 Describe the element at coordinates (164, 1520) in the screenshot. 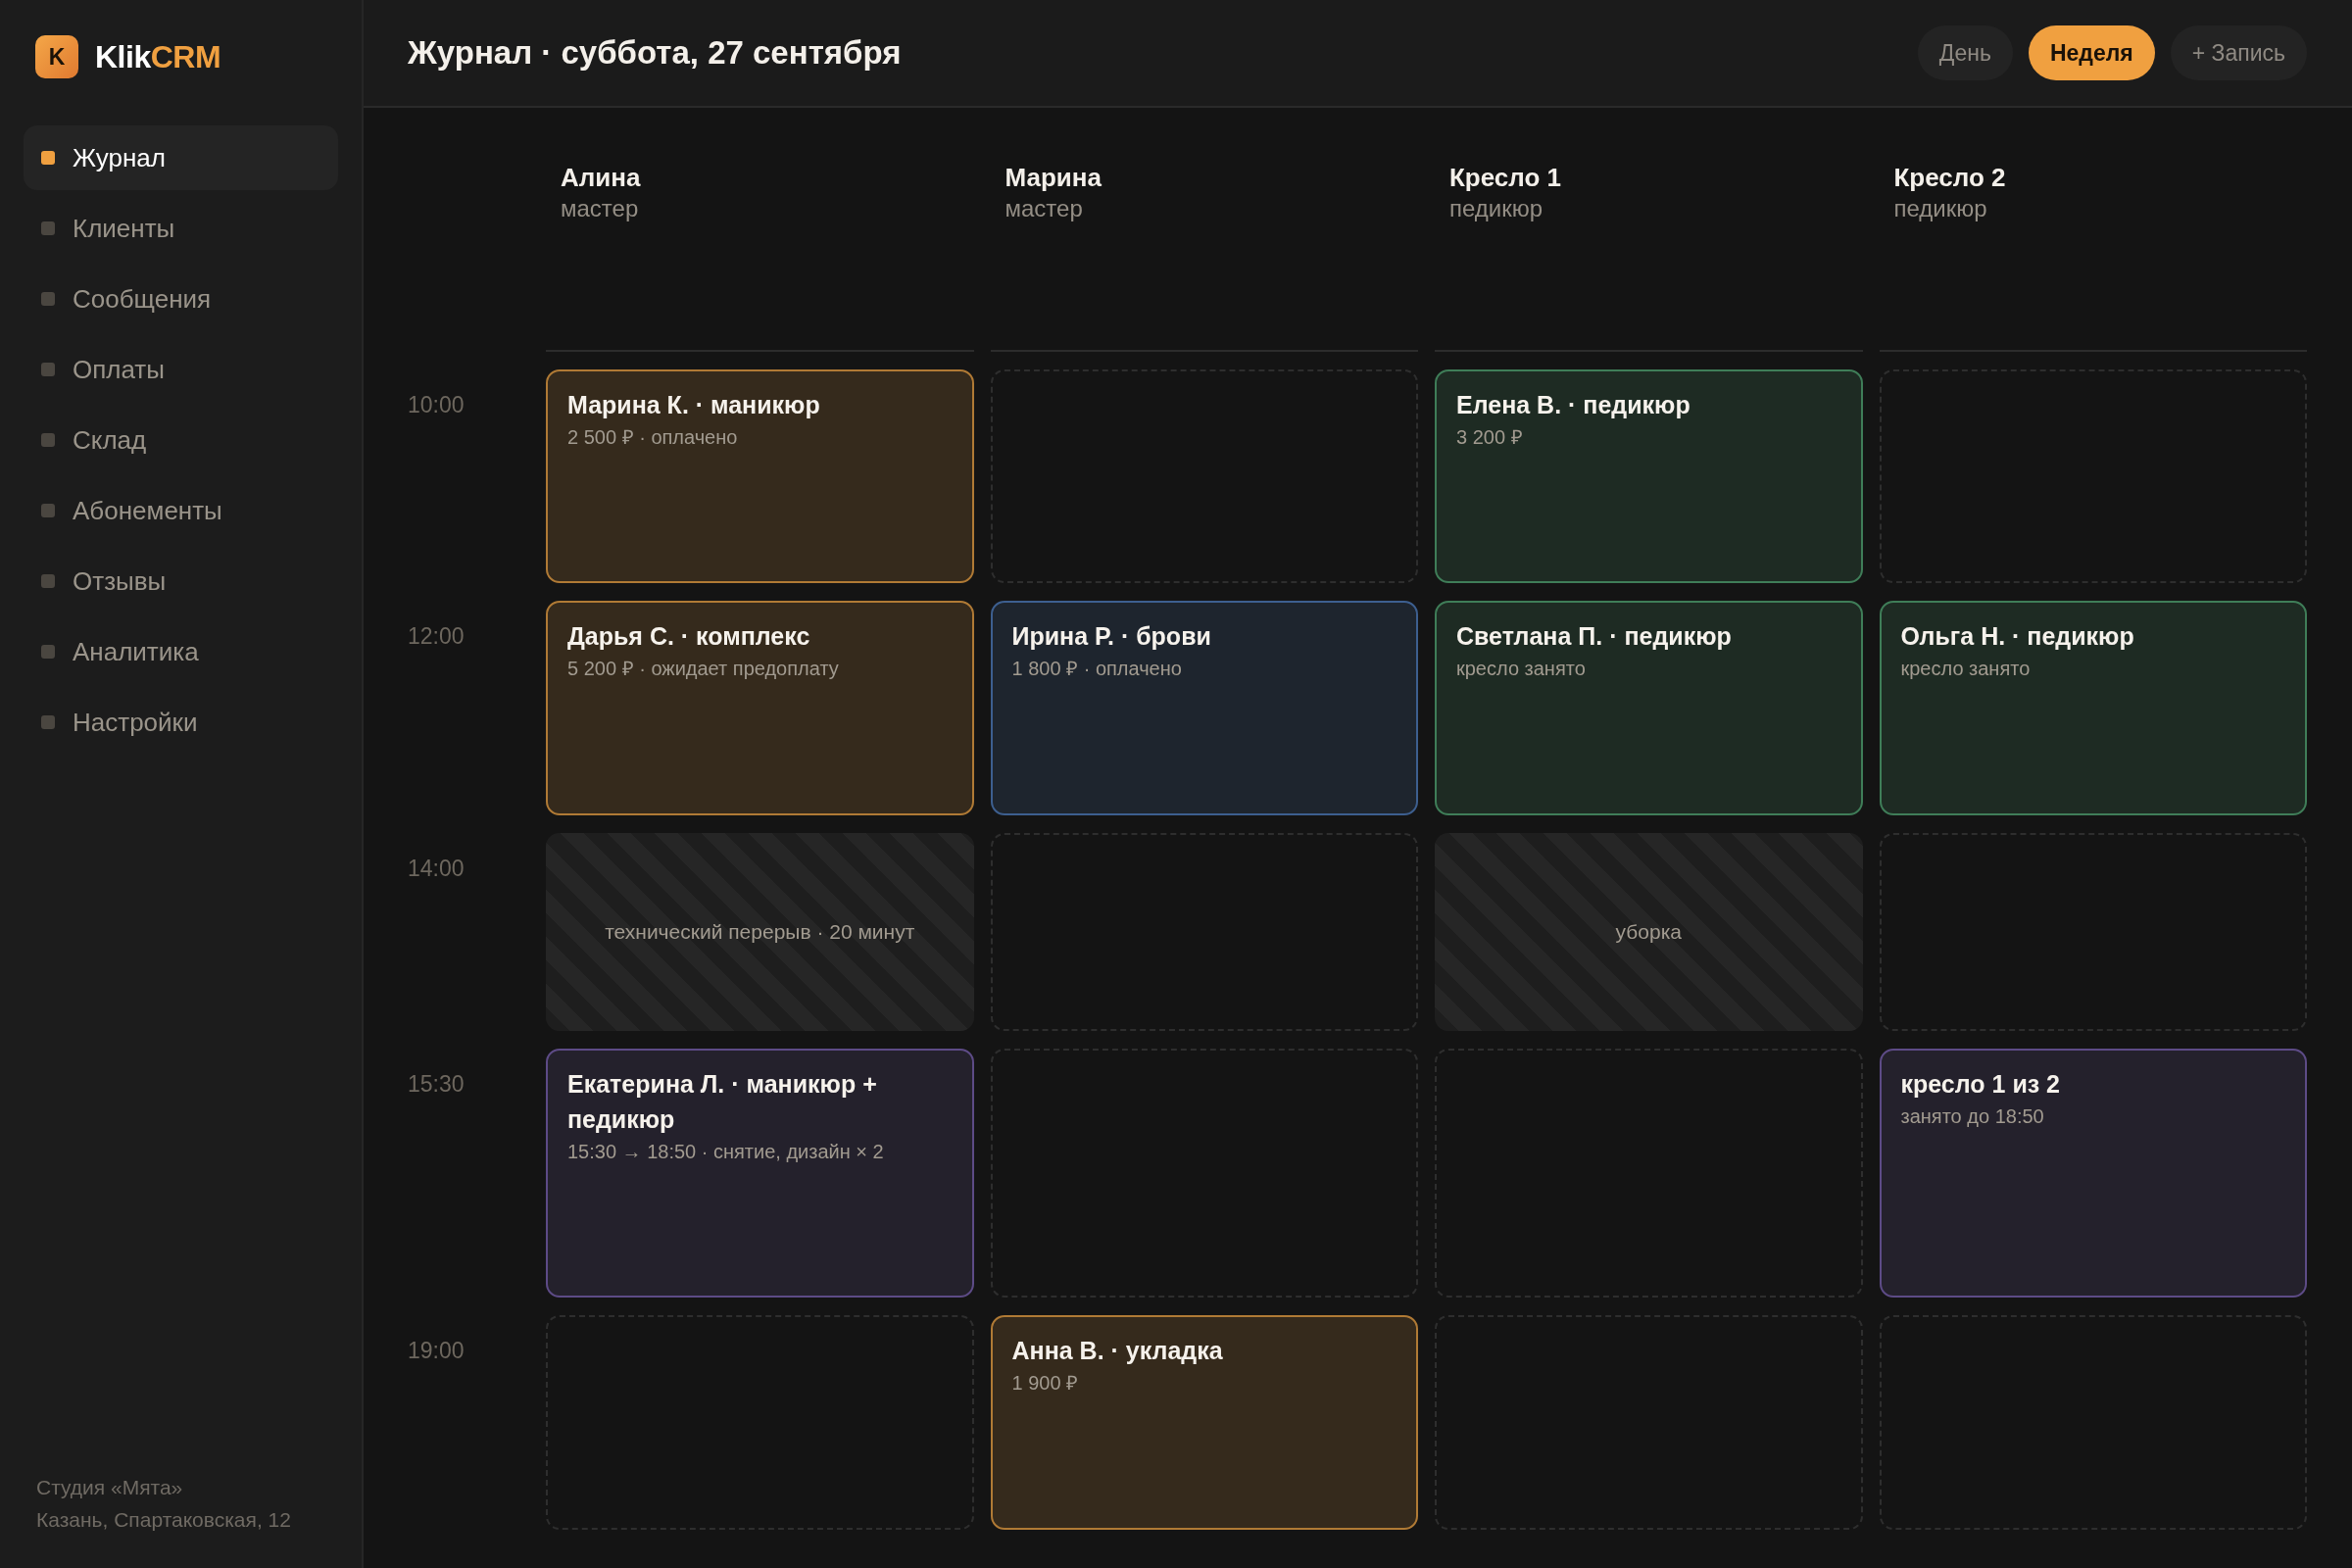

I see `studio-address: Казань, Спартаковская, 12` at that location.